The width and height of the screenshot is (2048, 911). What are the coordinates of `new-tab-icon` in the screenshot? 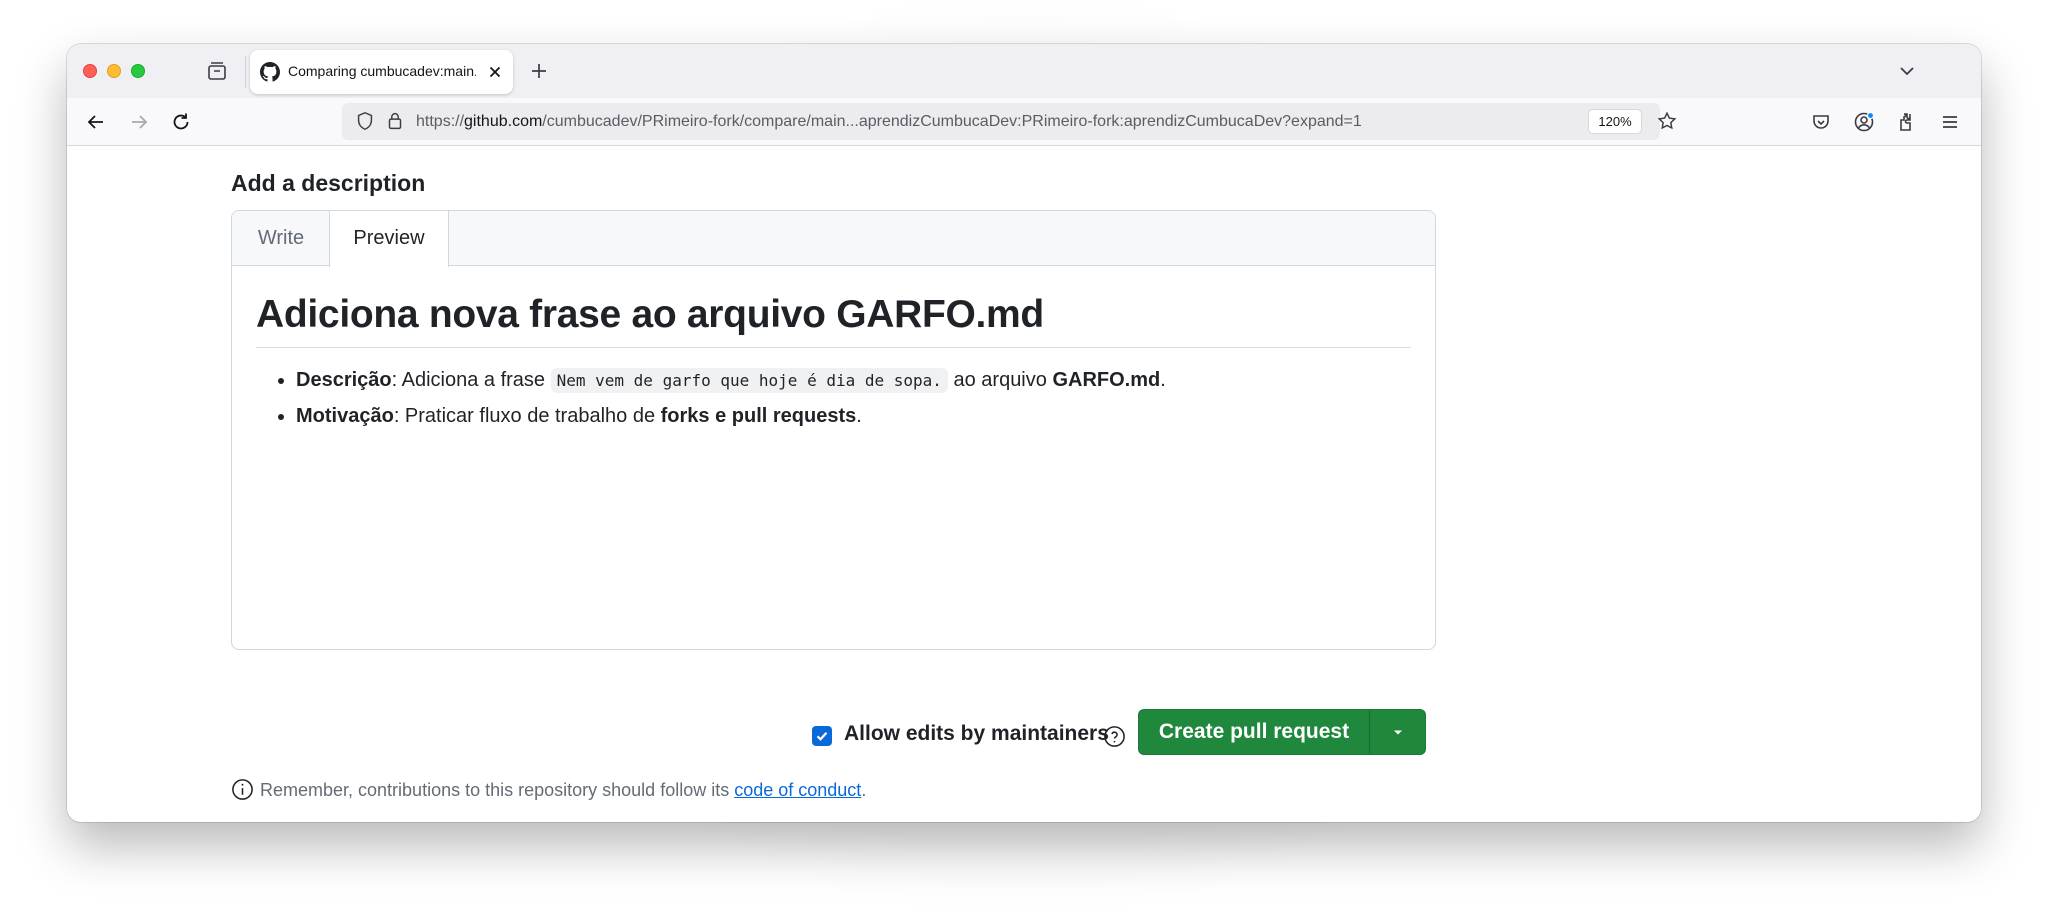 It's located at (539, 71).